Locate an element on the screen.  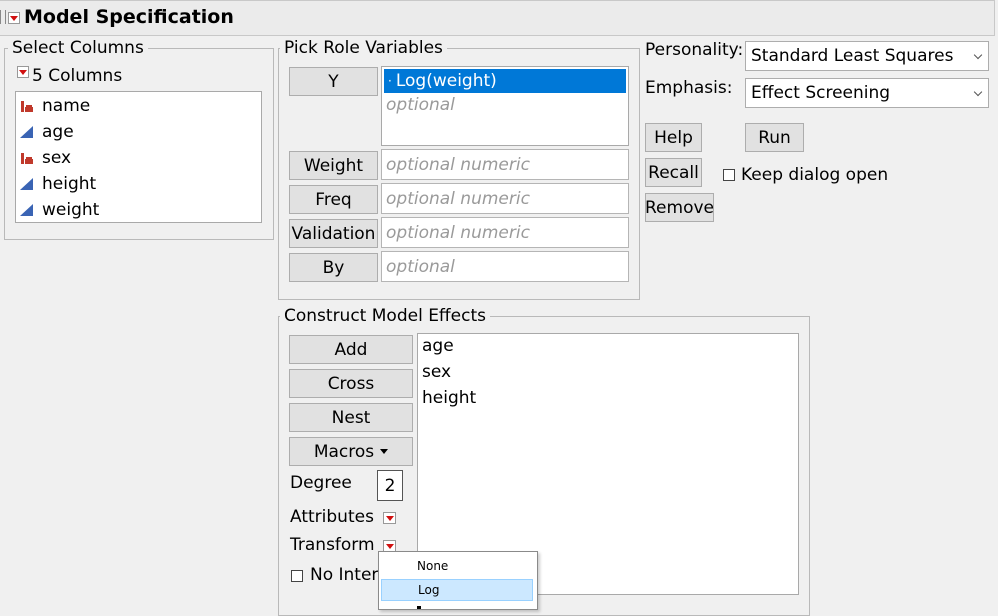
macros-button: Macros is located at coordinates (351, 451).